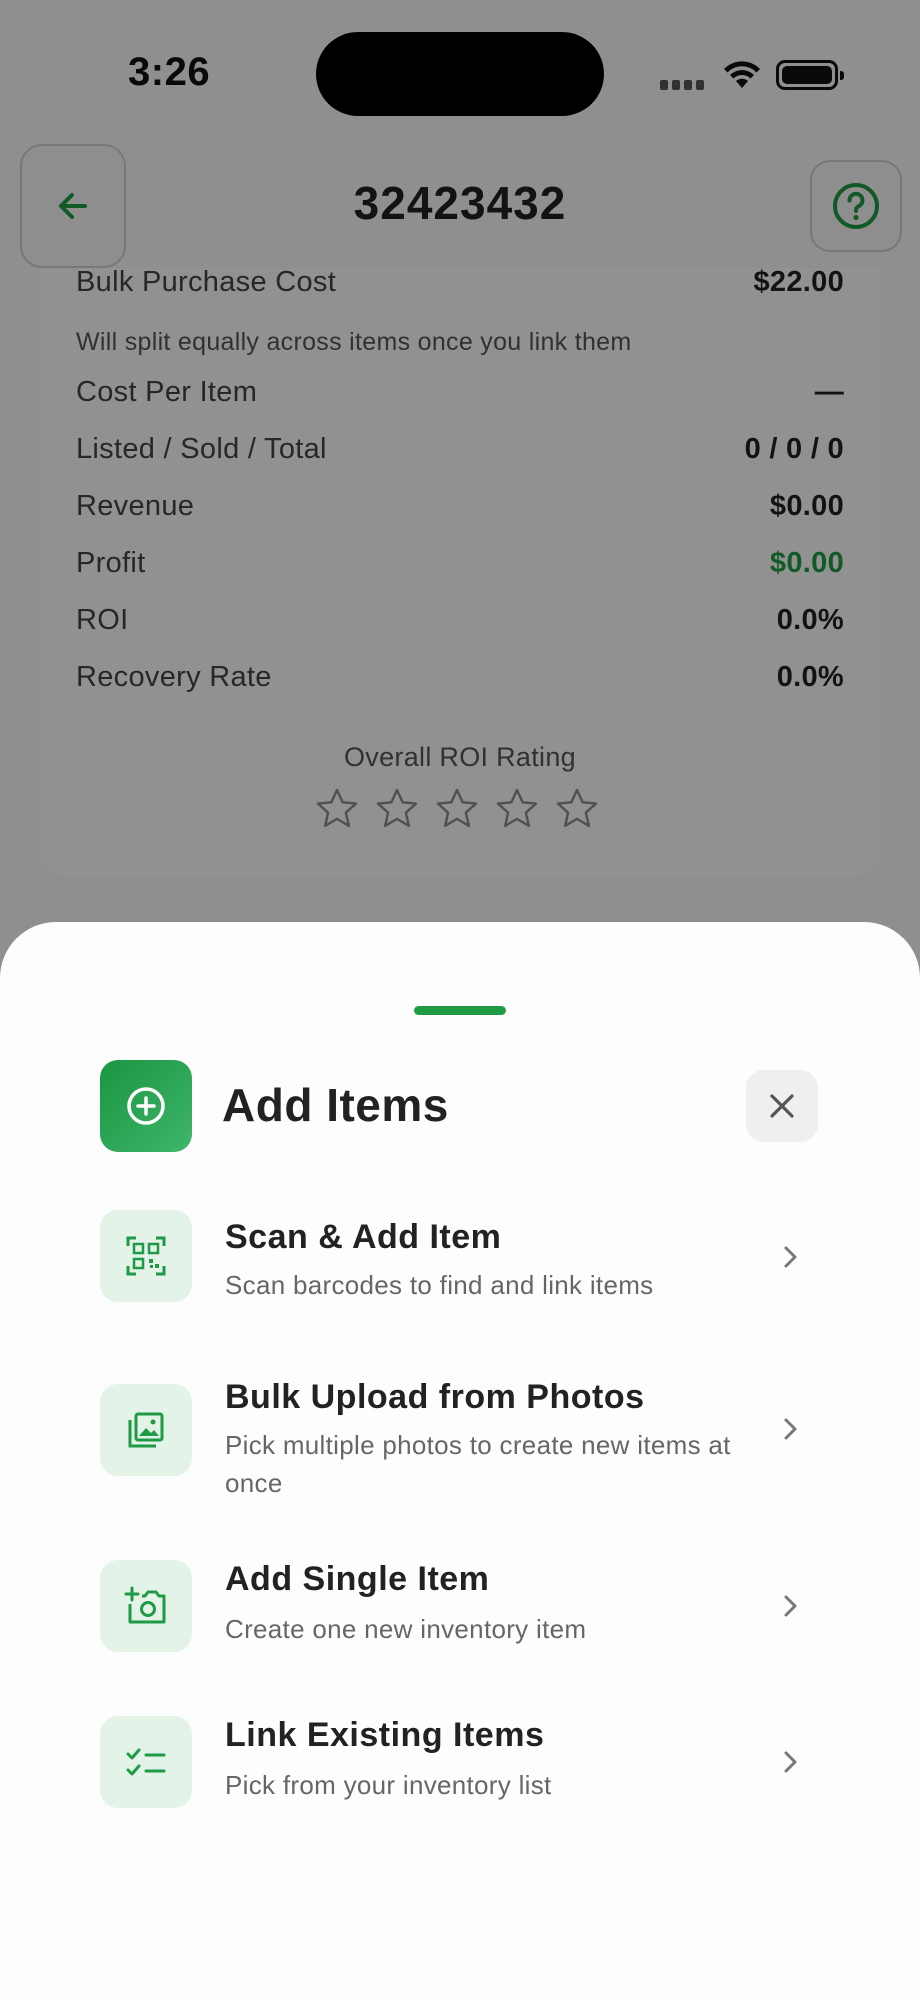 This screenshot has width=920, height=2000. What do you see at coordinates (435, 1397) in the screenshot?
I see `option-title: Bulk Upload from Photos` at bounding box center [435, 1397].